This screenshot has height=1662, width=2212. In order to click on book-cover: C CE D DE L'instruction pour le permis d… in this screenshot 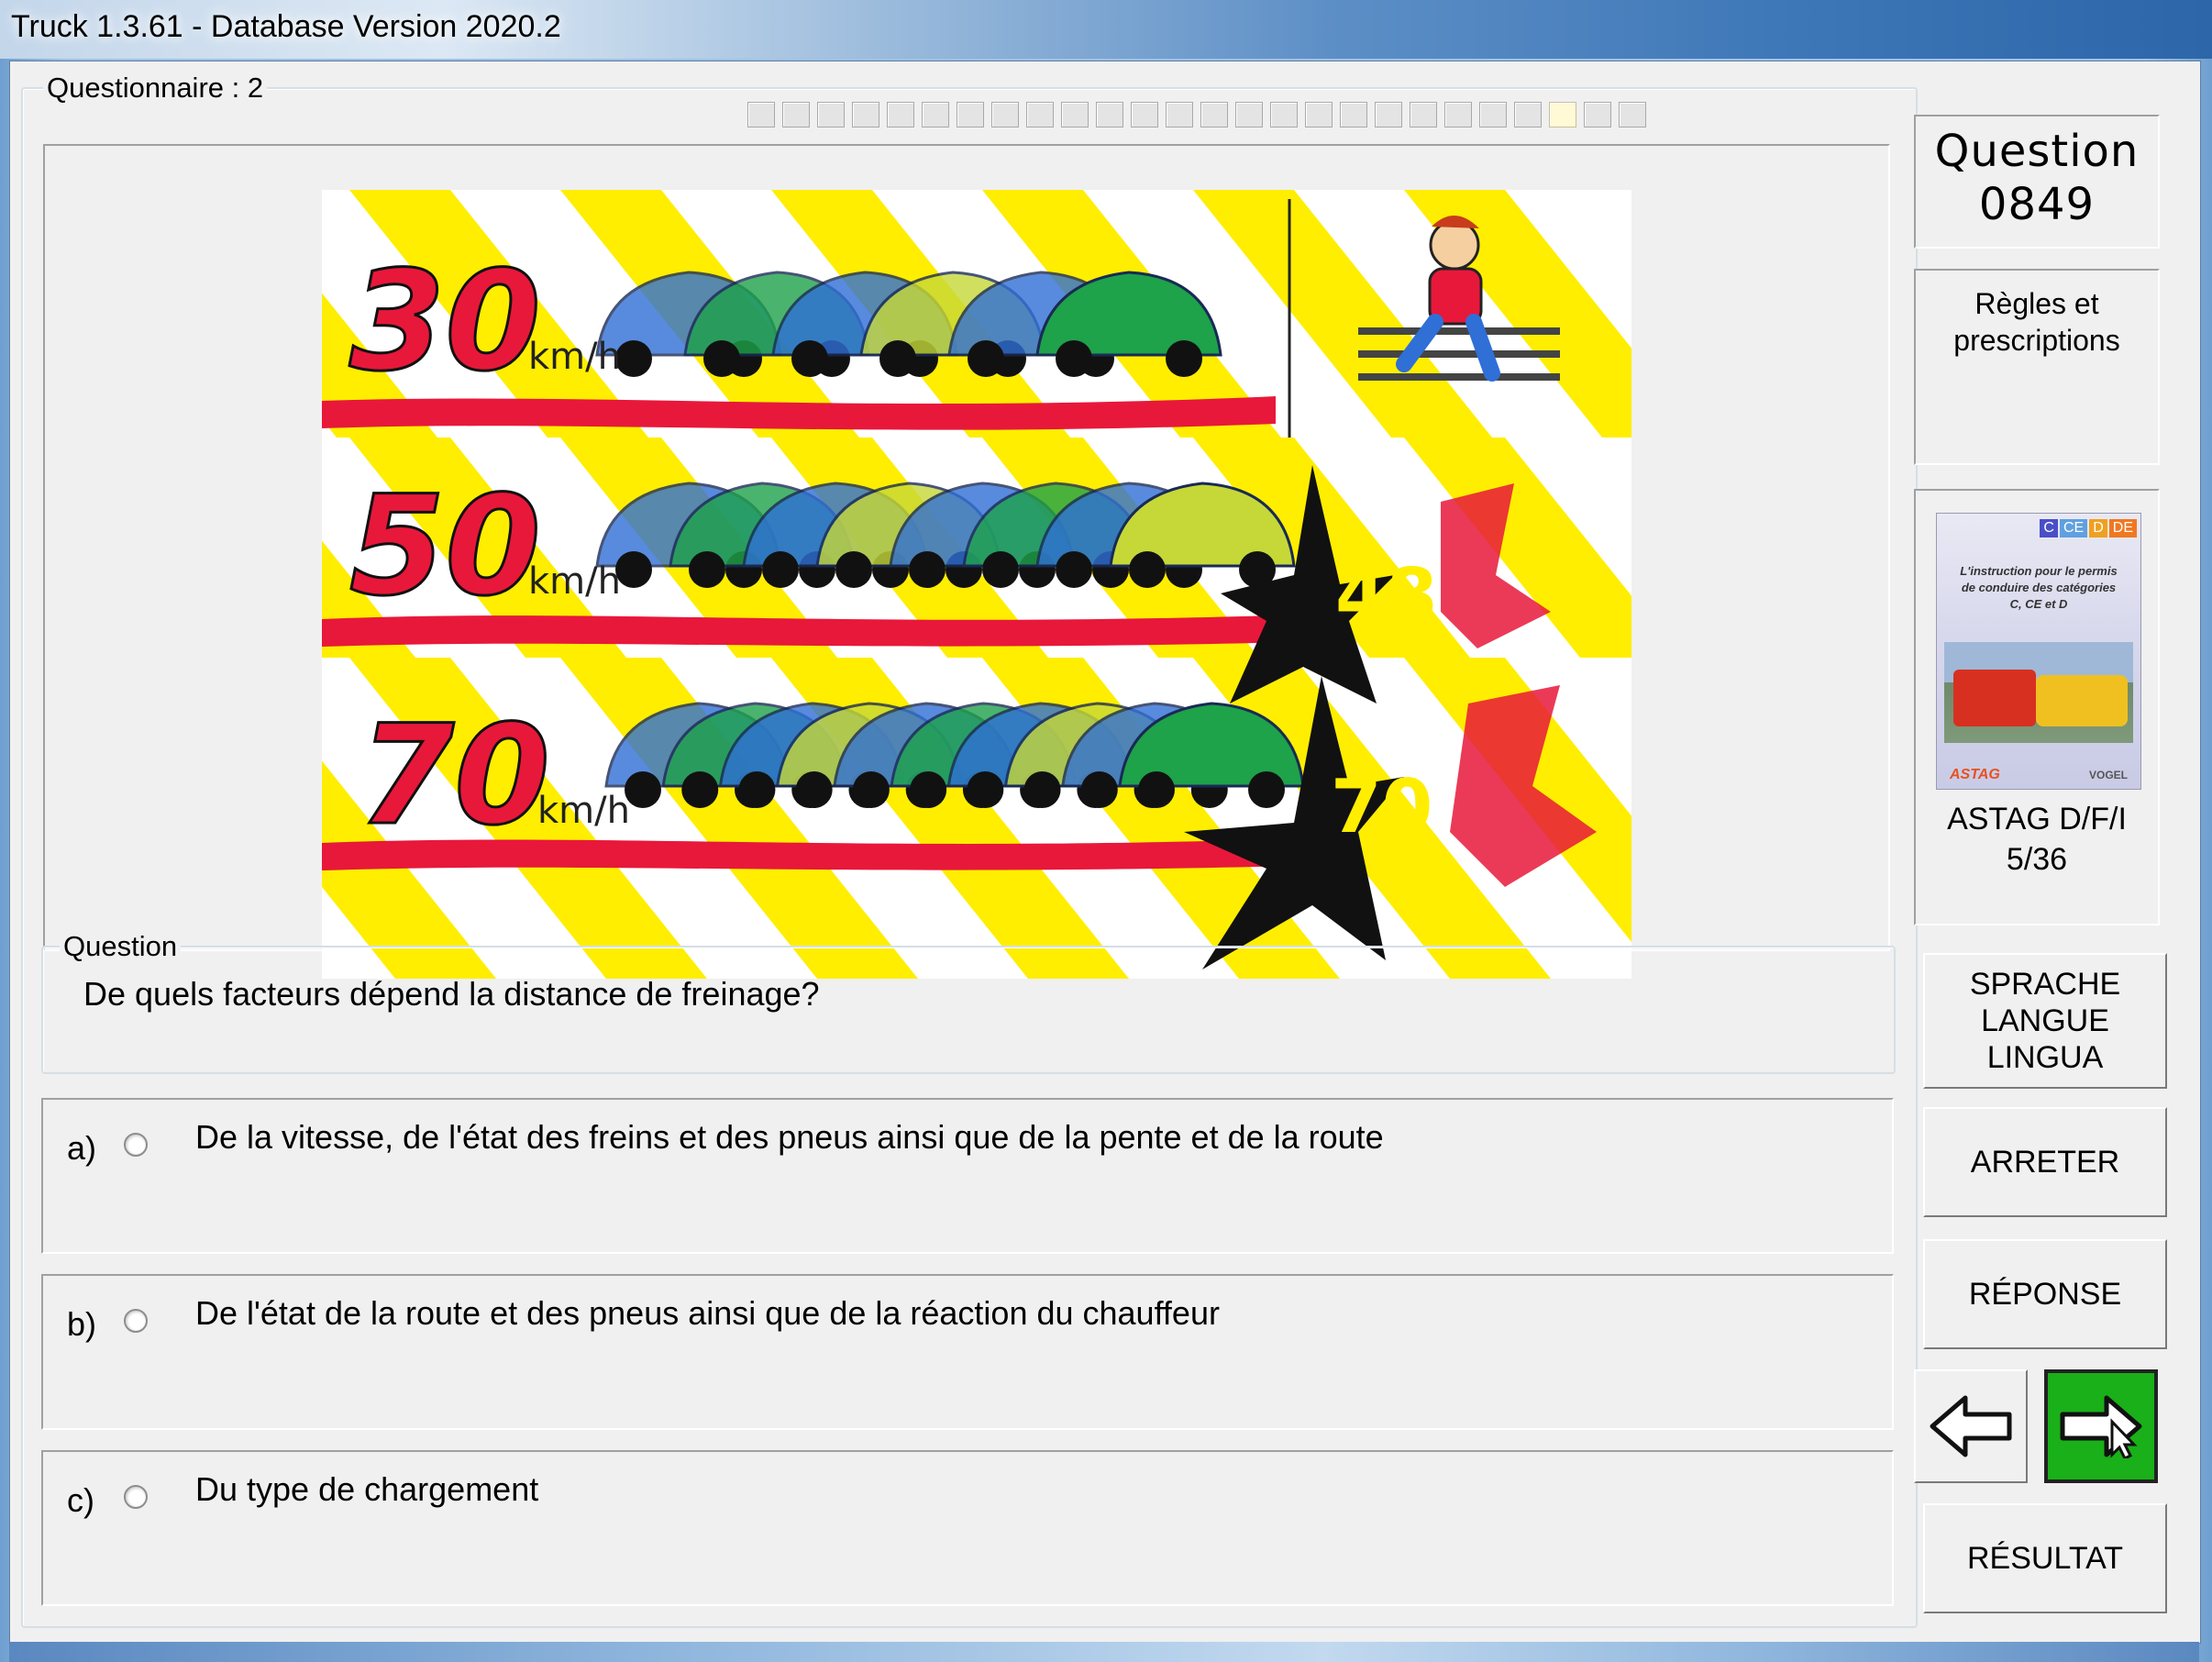, I will do `click(2039, 651)`.